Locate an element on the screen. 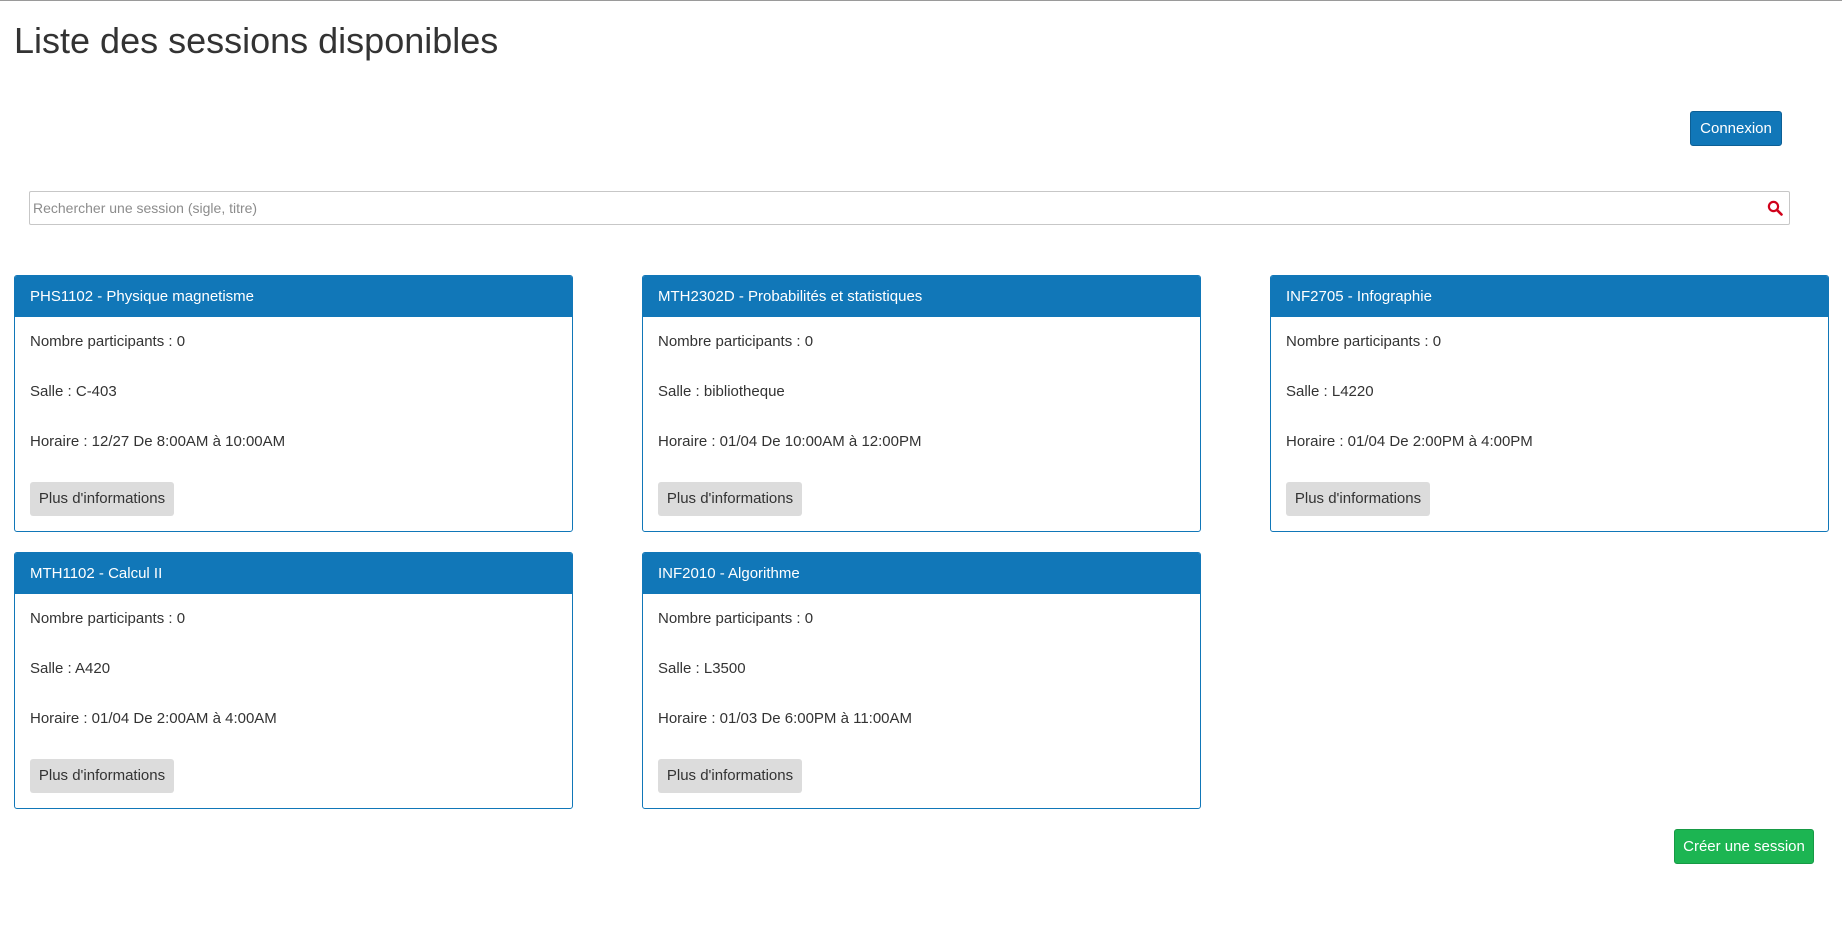 This screenshot has height=947, width=1842. session-room: Salle : bibliotheque is located at coordinates (721, 391).